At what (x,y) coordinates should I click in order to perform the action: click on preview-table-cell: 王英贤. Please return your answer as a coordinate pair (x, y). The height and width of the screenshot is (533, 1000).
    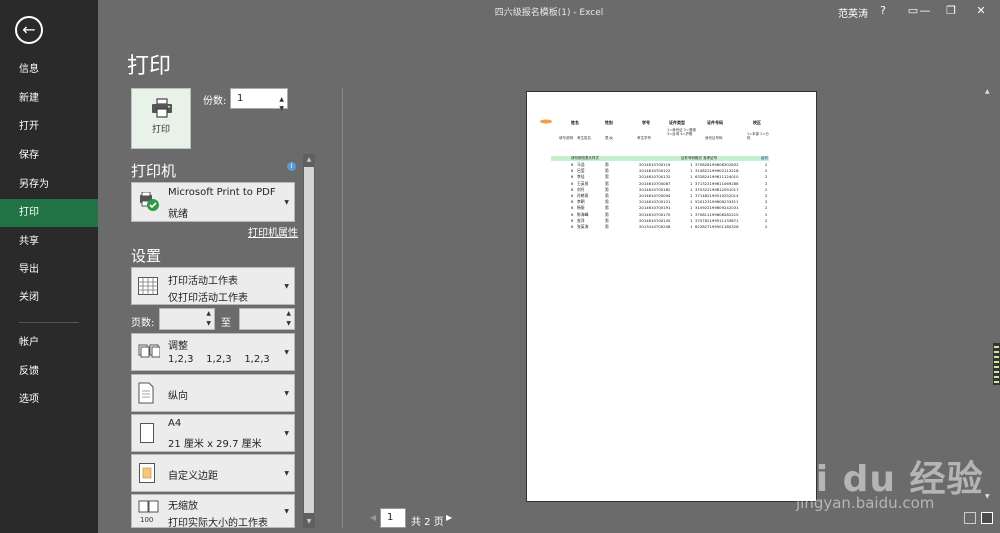
    Looking at the image, I should click on (583, 183).